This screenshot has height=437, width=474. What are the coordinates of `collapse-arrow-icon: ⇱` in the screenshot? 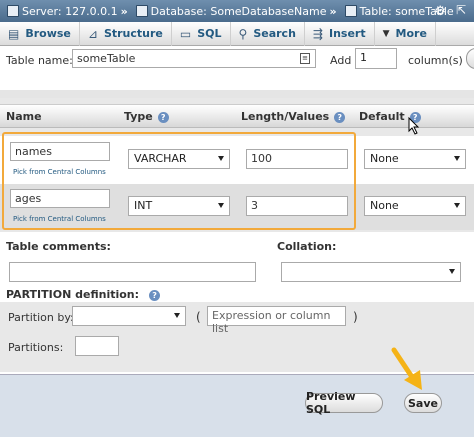 It's located at (461, 10).